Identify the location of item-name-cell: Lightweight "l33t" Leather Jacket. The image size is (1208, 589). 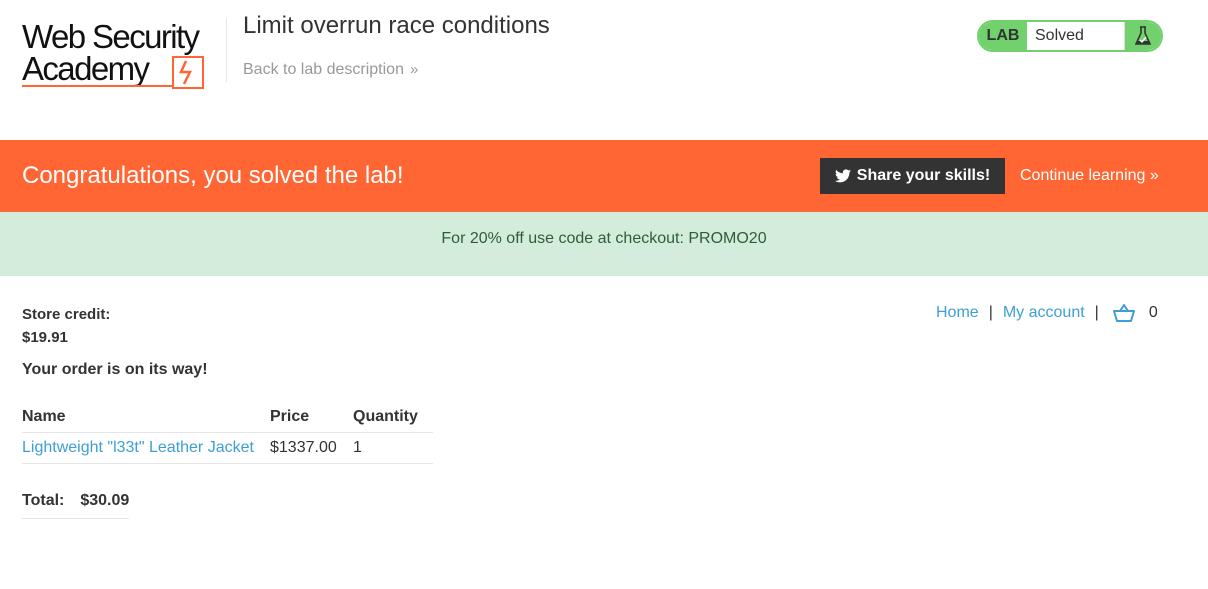
(146, 448).